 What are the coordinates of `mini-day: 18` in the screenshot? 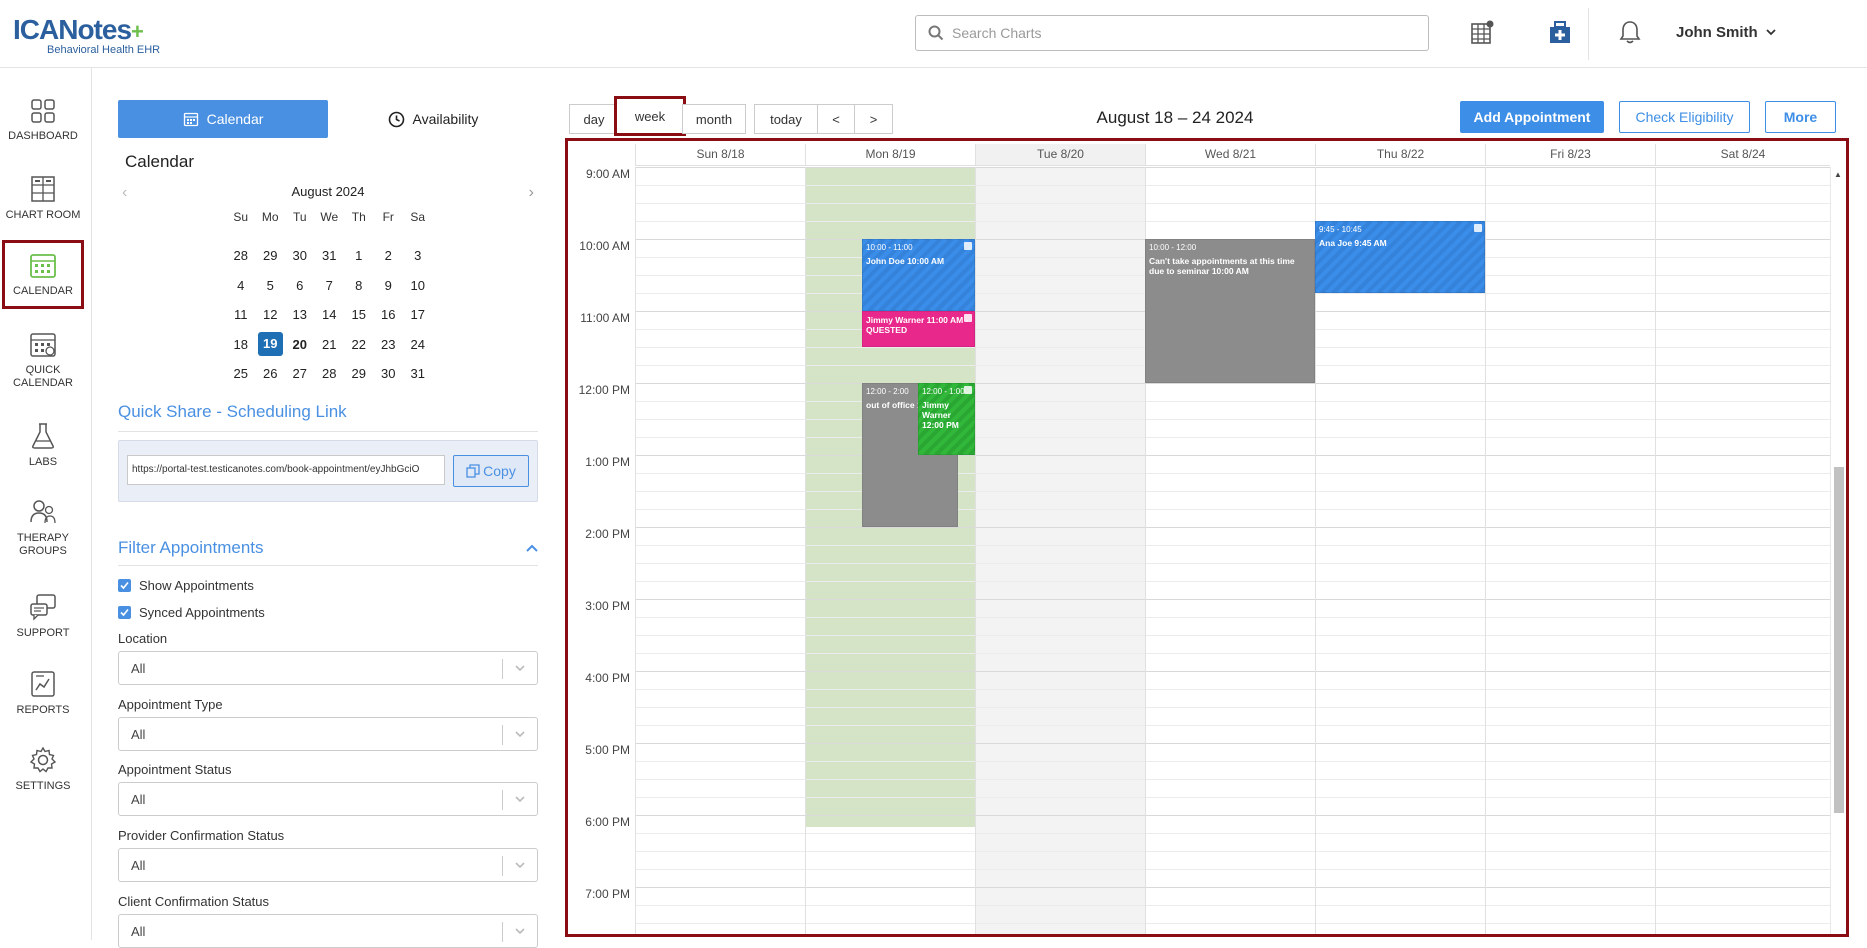 It's located at (241, 344).